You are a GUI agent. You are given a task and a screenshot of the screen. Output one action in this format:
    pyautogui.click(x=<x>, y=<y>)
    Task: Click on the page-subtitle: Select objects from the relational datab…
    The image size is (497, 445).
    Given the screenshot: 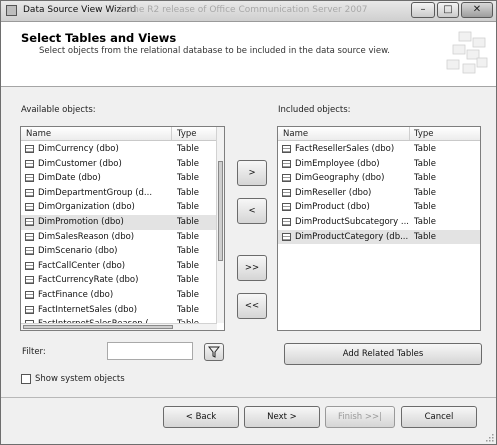 What is the action you would take?
    pyautogui.click(x=214, y=51)
    